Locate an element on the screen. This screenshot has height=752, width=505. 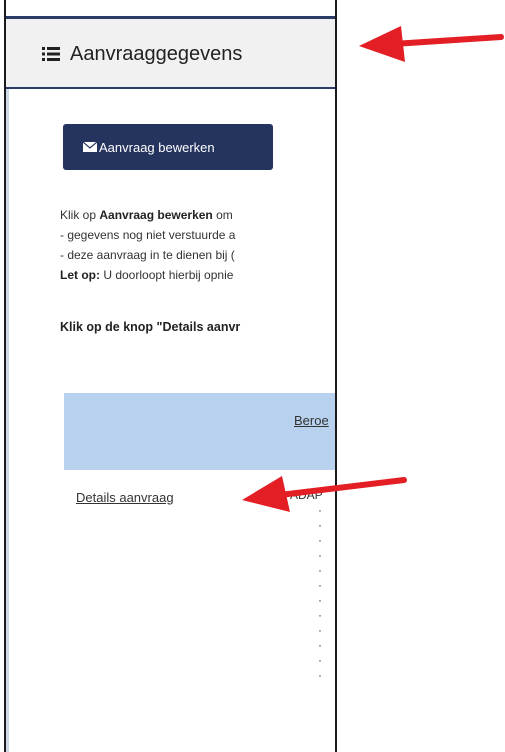
arrow-annotation-top is located at coordinates (431, 44).